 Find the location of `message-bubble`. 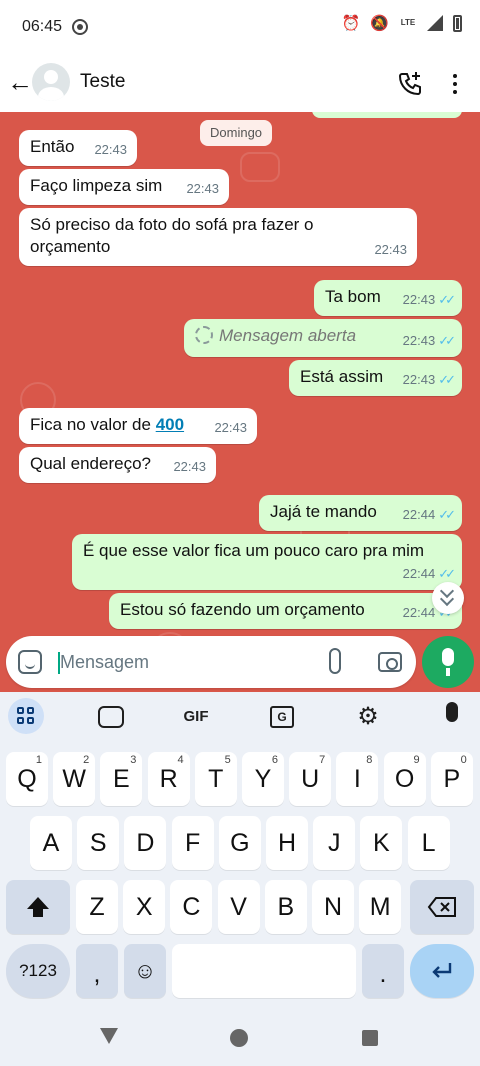

message-bubble is located at coordinates (387, 115).